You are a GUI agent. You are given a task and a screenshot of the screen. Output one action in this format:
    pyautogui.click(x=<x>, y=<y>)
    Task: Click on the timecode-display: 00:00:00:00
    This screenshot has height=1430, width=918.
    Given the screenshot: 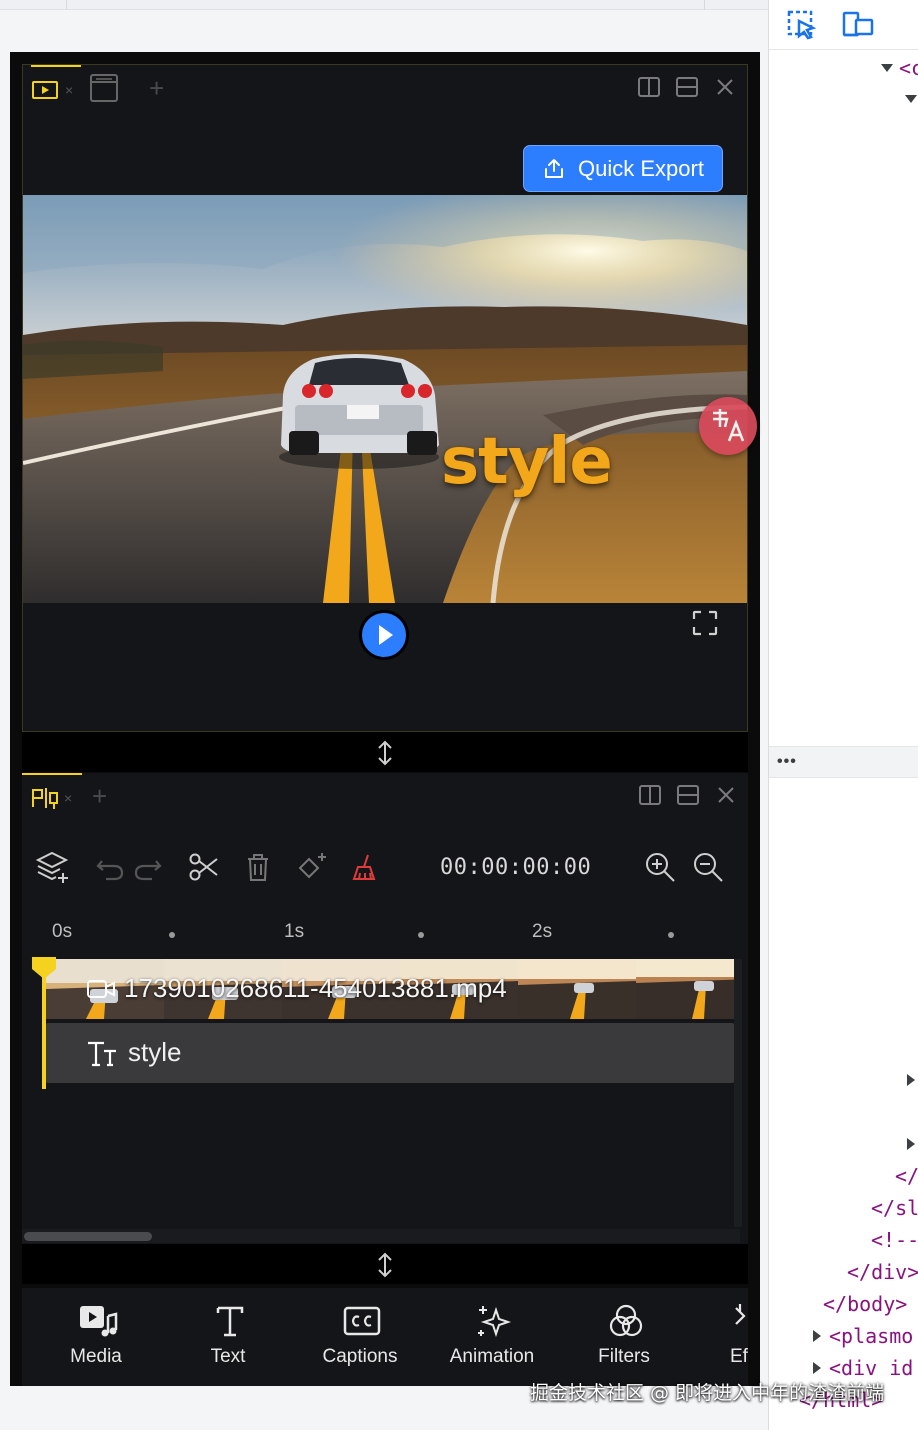 What is the action you would take?
    pyautogui.click(x=516, y=867)
    